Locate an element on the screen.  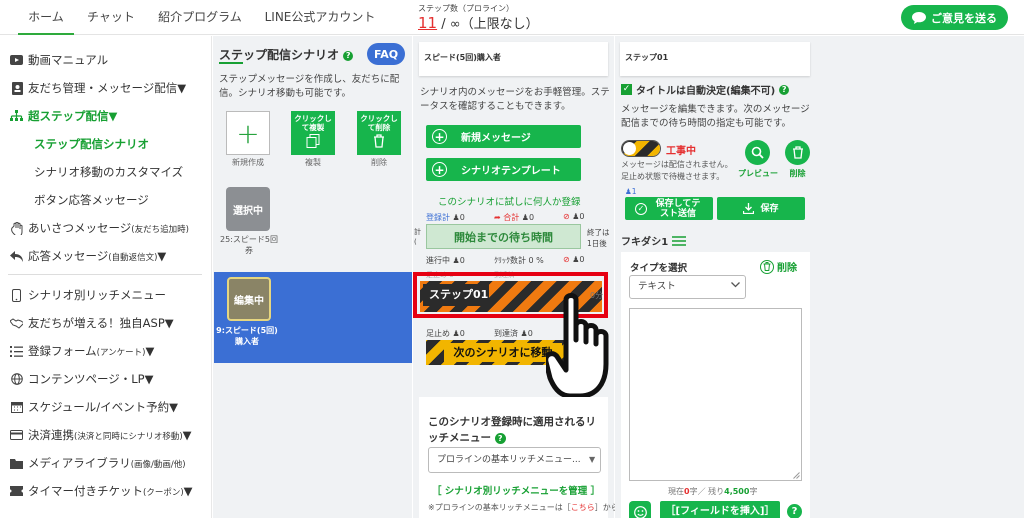
emoji-button is located at coordinates (640, 509).